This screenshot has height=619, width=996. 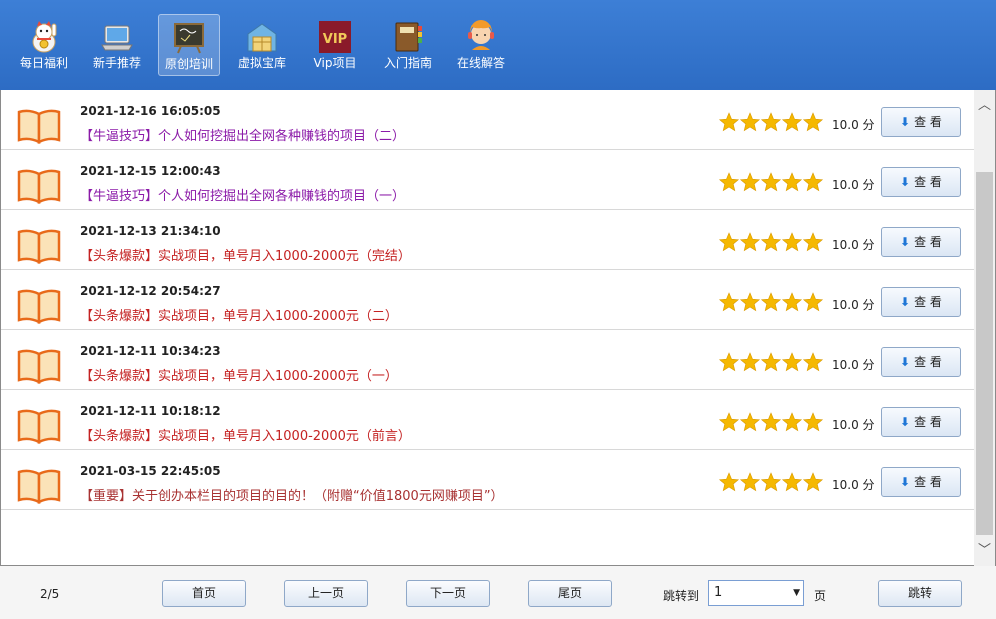 I want to click on item-date: 2021-12-11 10:34:23, so click(x=150, y=351).